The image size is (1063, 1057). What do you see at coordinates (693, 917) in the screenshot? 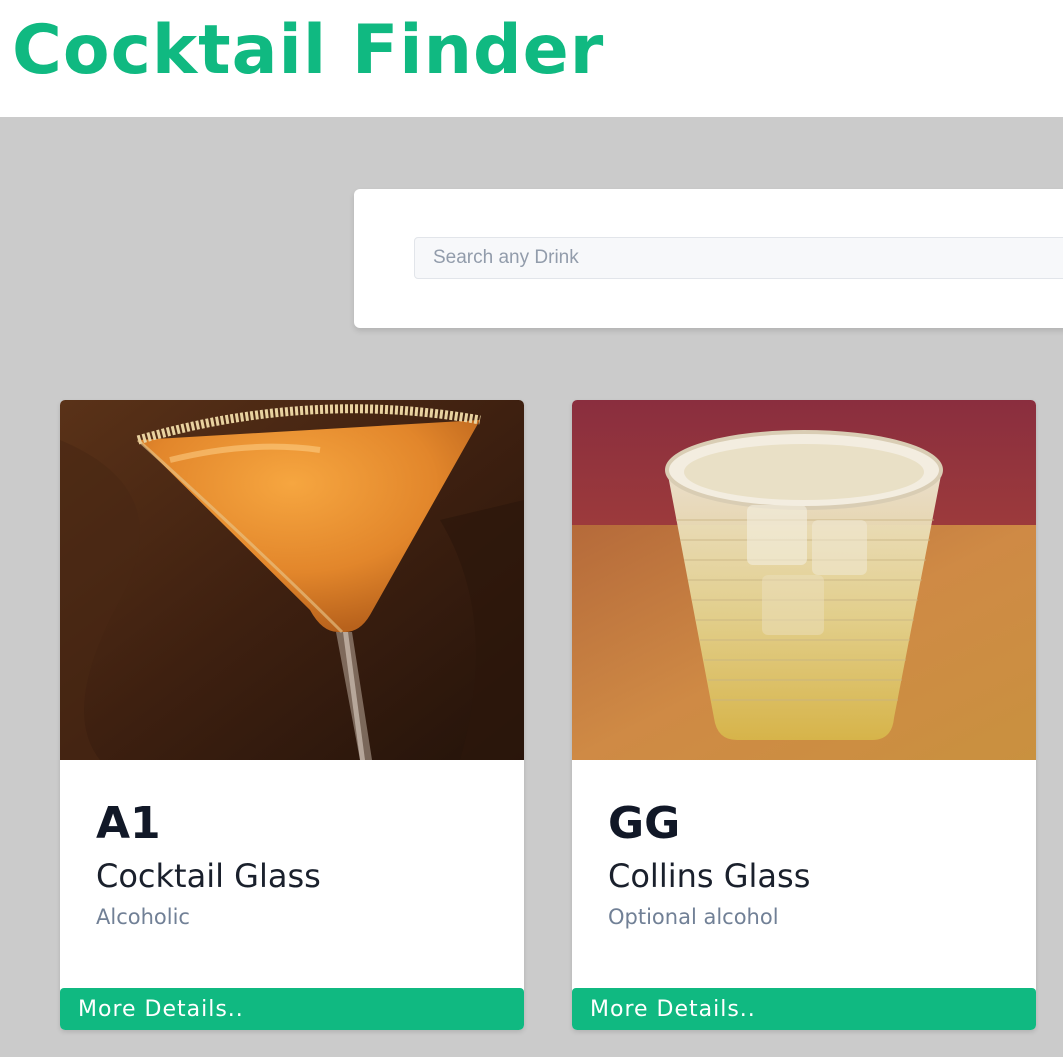
I see `alcoholic-label: Optional alcohol` at bounding box center [693, 917].